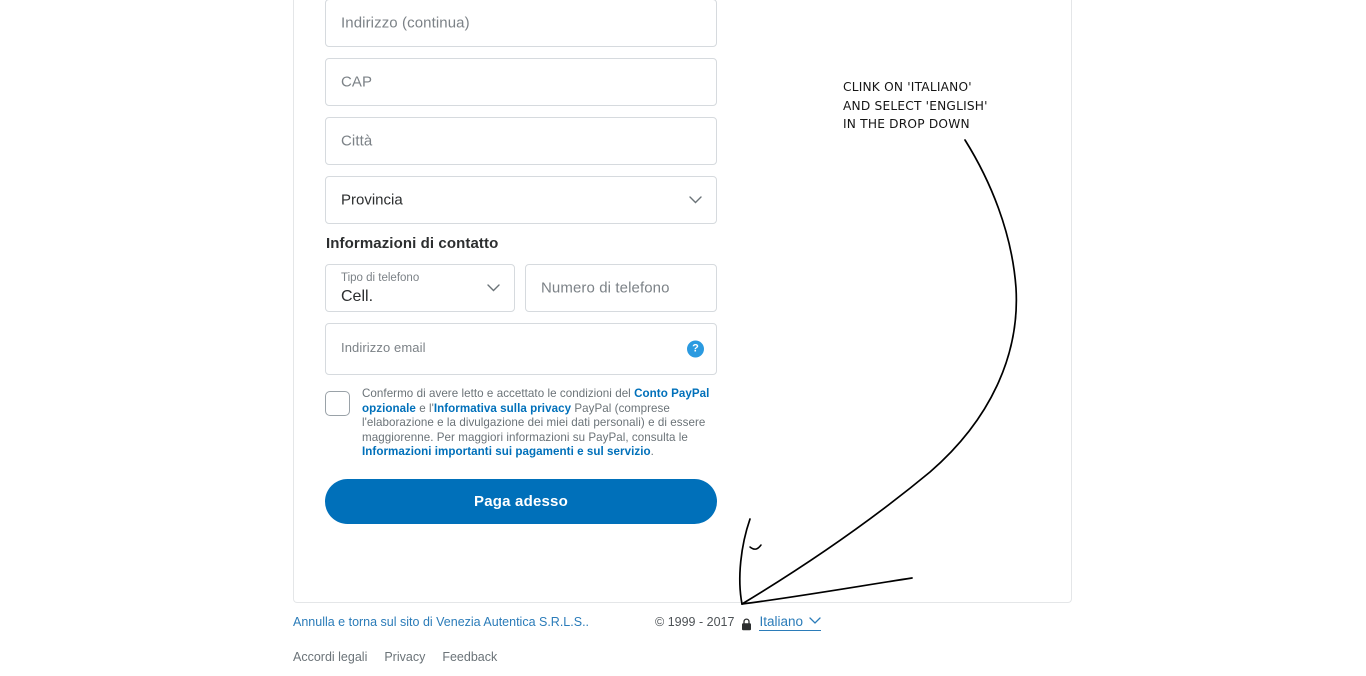 This screenshot has width=1366, height=676. I want to click on postal-code-field: CAP, so click(521, 82).